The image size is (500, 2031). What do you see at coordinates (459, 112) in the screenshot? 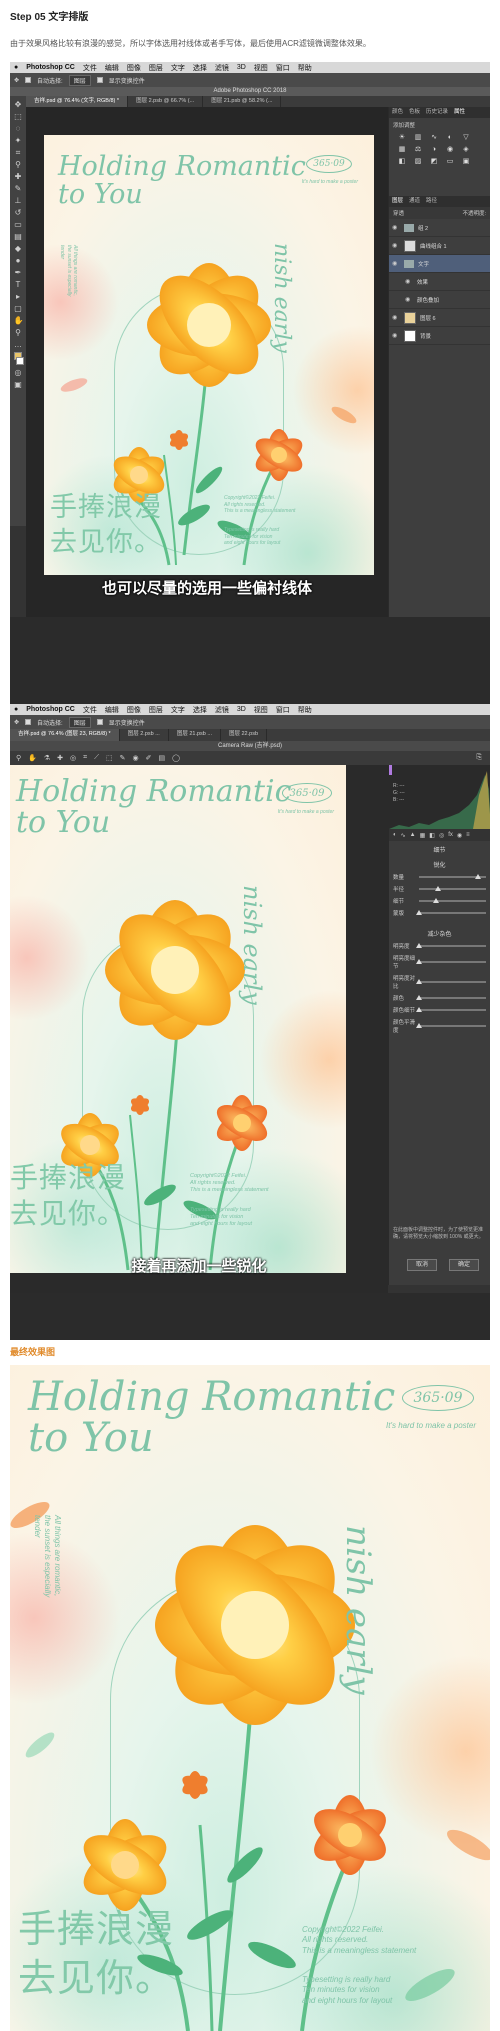
I see `tab-properties: 属性` at bounding box center [459, 112].